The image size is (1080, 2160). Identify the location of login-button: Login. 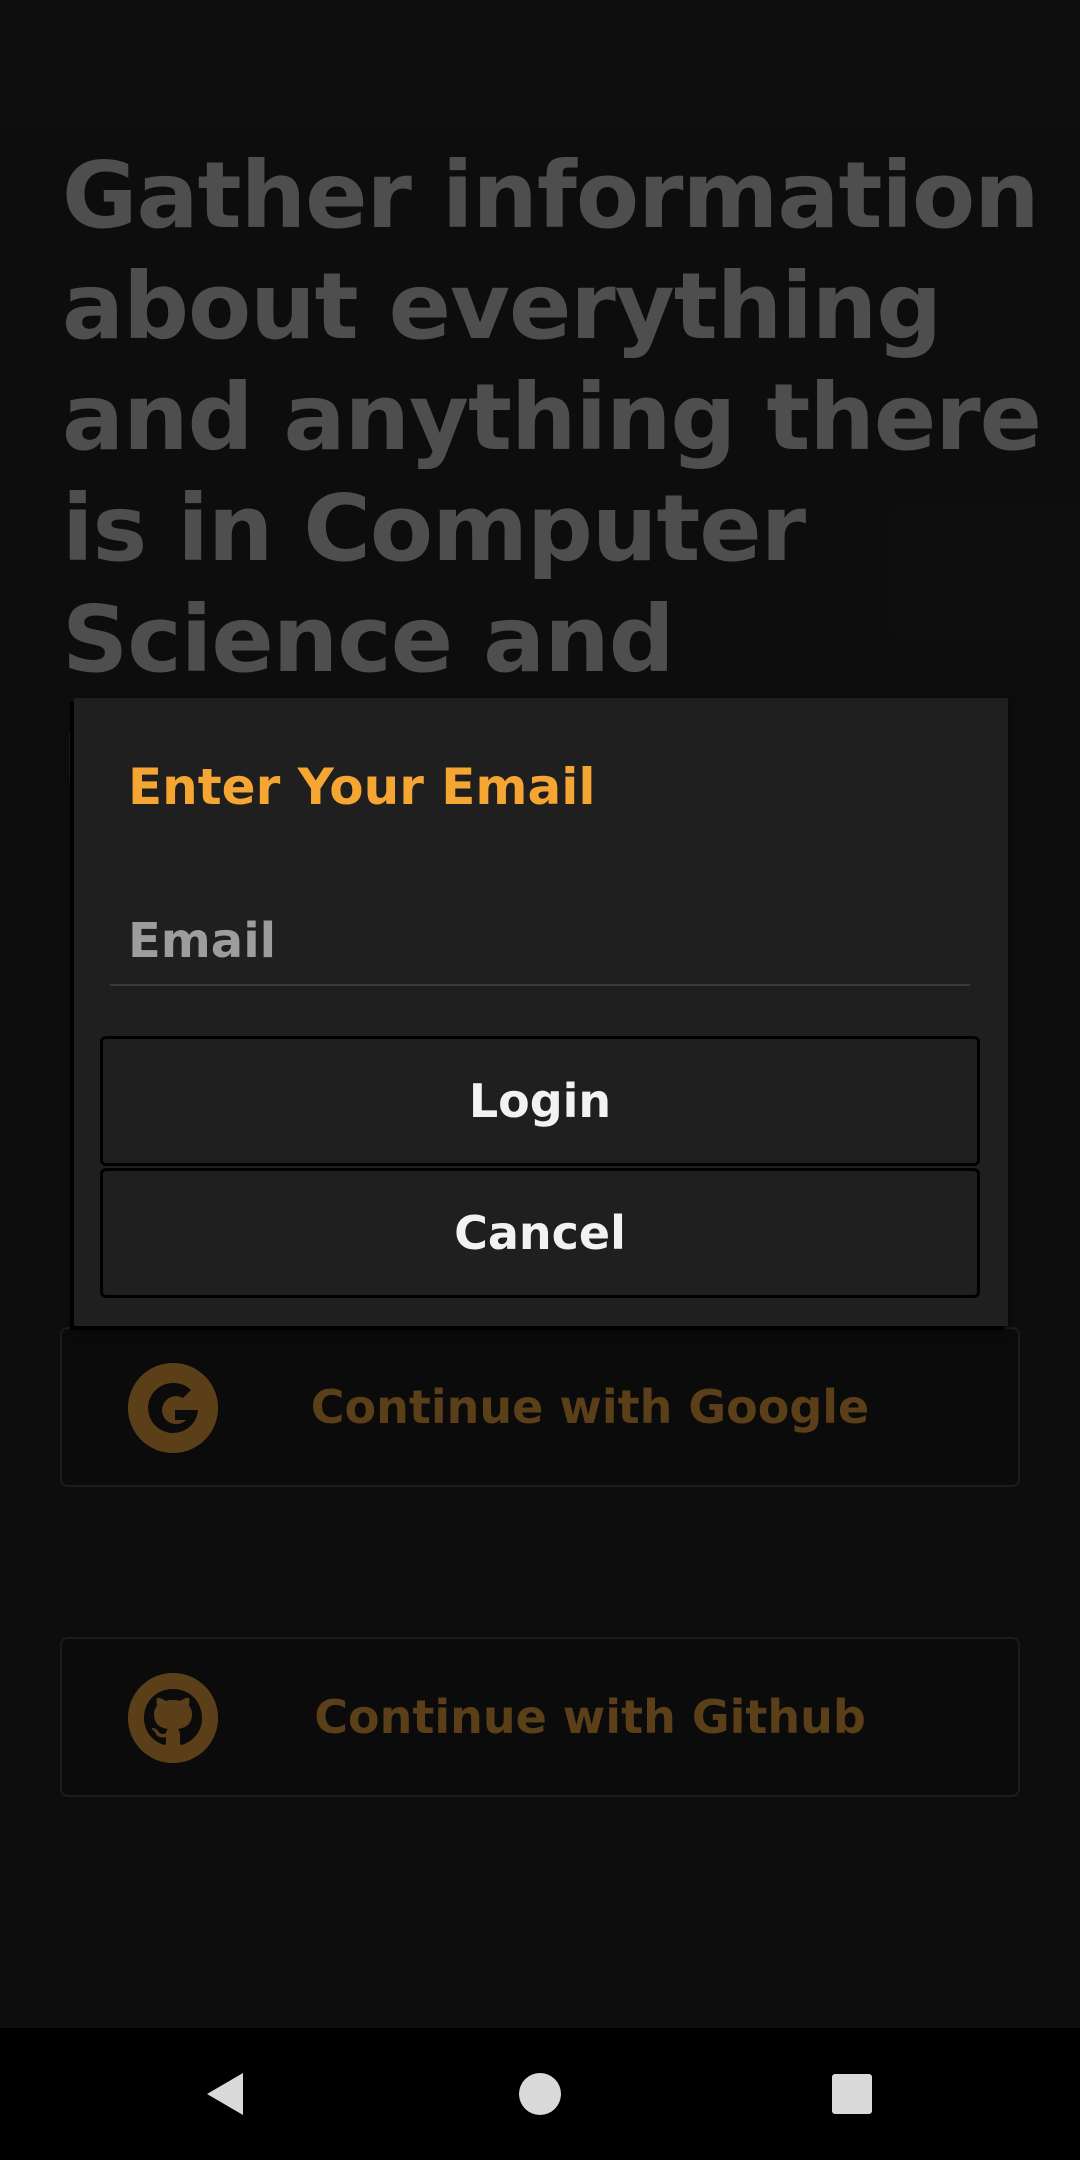
(540, 1101).